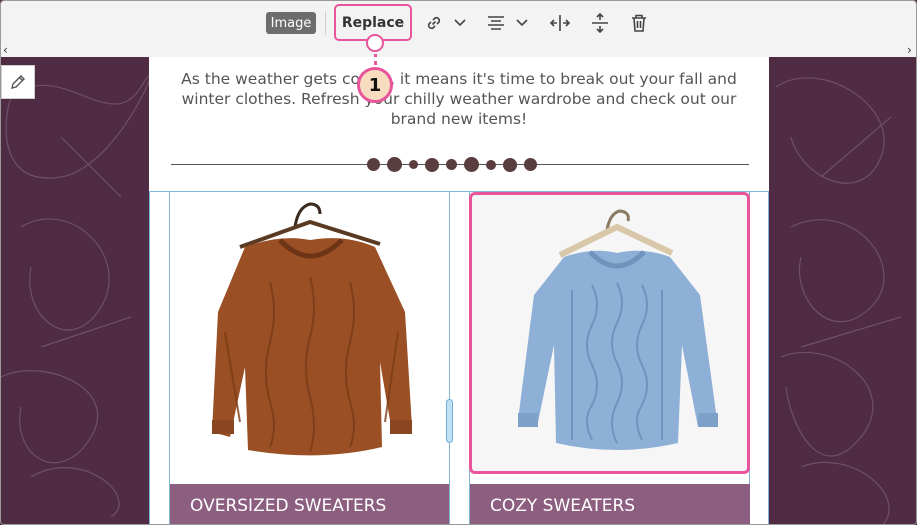  What do you see at coordinates (375, 85) in the screenshot?
I see `step-callout-badge: 1` at bounding box center [375, 85].